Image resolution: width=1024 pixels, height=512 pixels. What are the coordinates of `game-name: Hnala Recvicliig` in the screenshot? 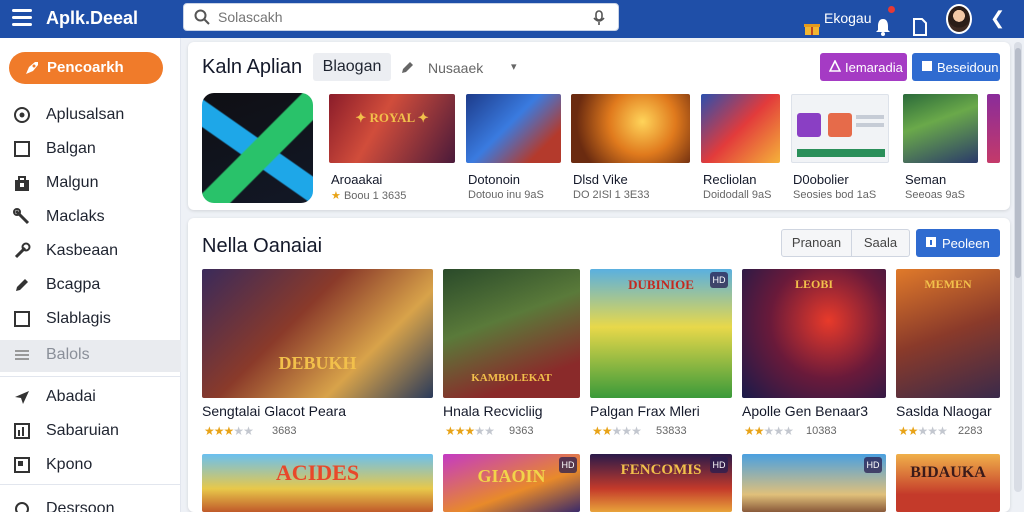 It's located at (493, 411).